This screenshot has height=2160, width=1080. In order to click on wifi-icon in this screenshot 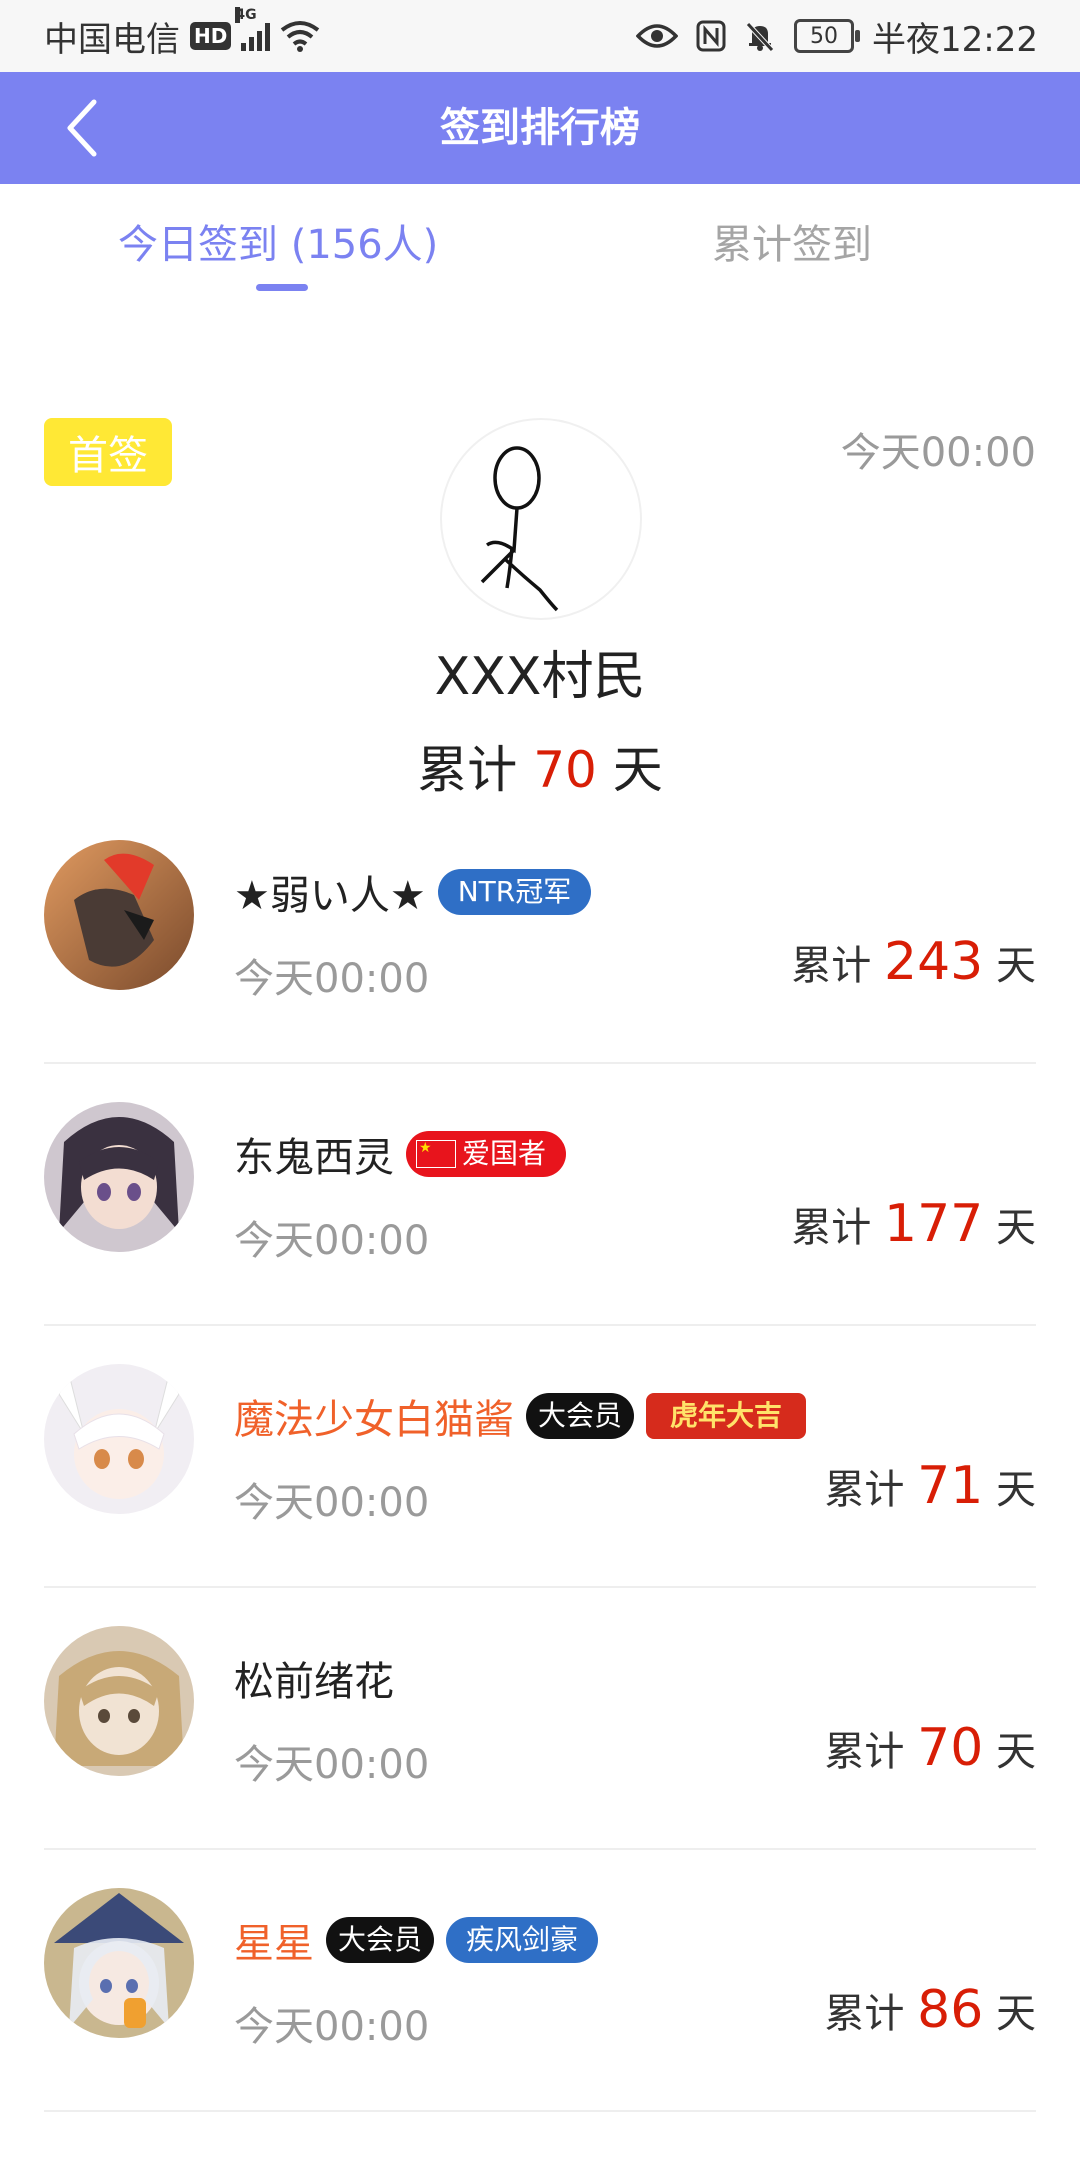, I will do `click(300, 36)`.